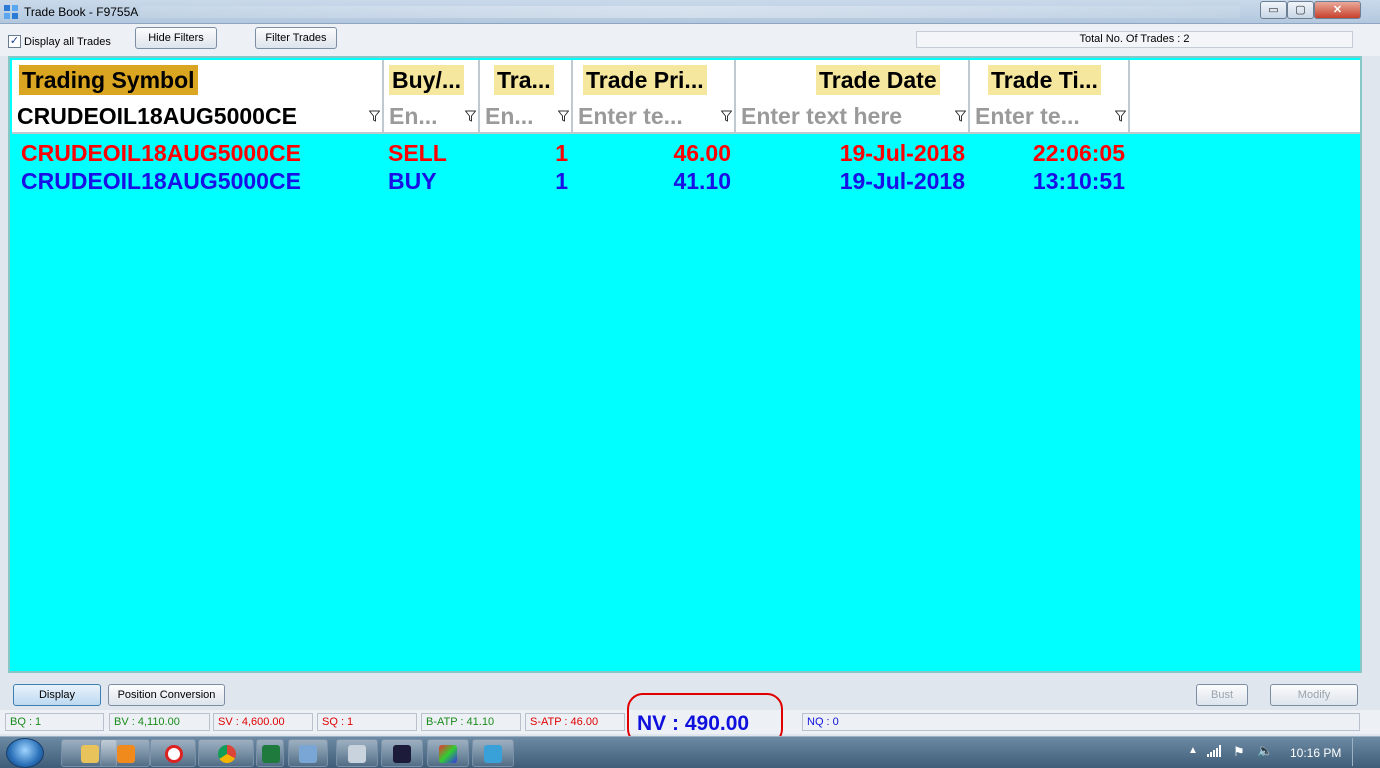  Describe the element at coordinates (1358, 752) in the screenshot. I see `show-desktop-button` at that location.